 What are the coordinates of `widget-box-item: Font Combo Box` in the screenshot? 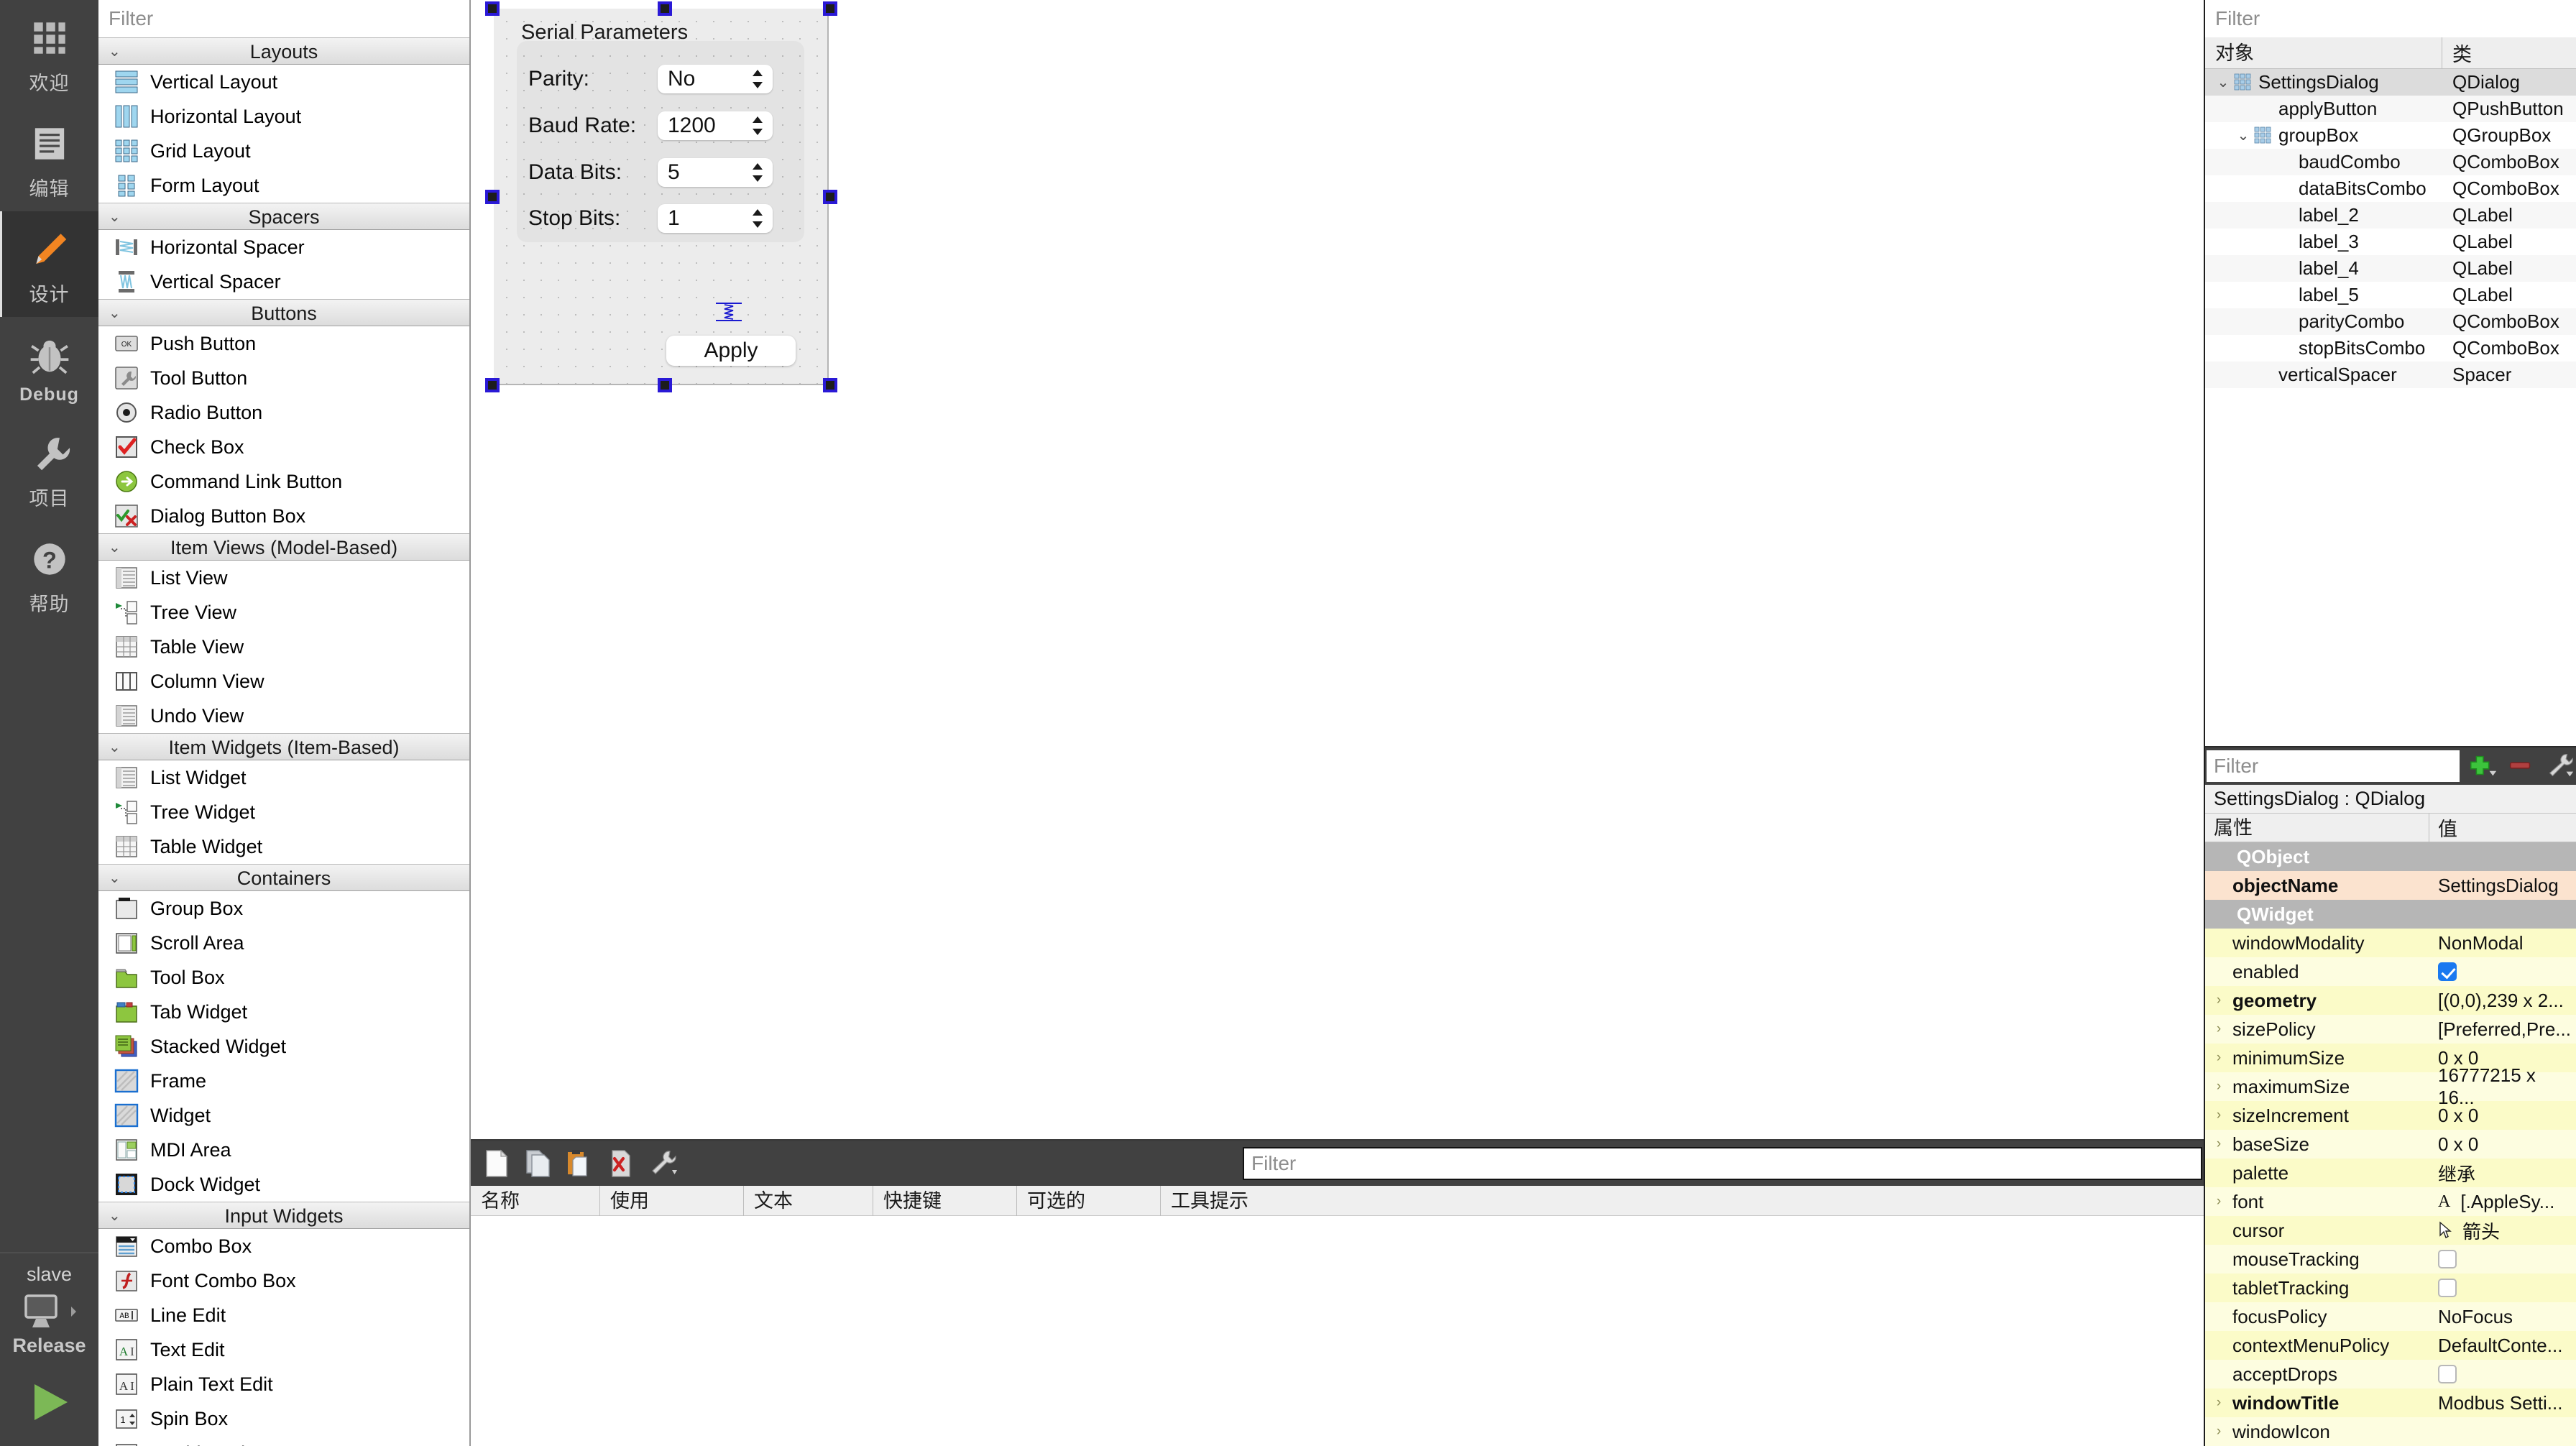 It's located at (283, 1280).